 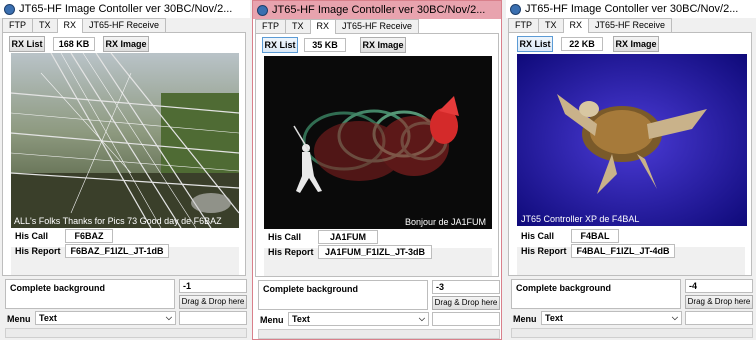 What do you see at coordinates (623, 251) in the screenshot?
I see `his-report-field: F4BAL_F1IZL_JT-4dB` at bounding box center [623, 251].